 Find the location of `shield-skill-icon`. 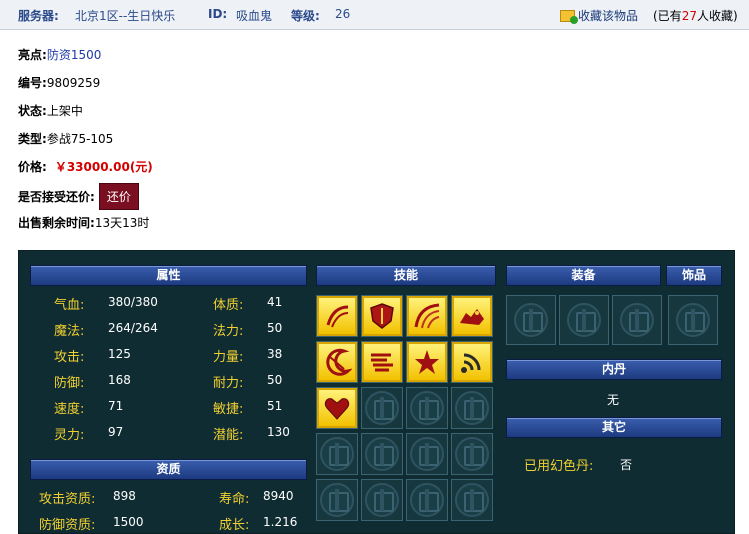

shield-skill-icon is located at coordinates (382, 316).